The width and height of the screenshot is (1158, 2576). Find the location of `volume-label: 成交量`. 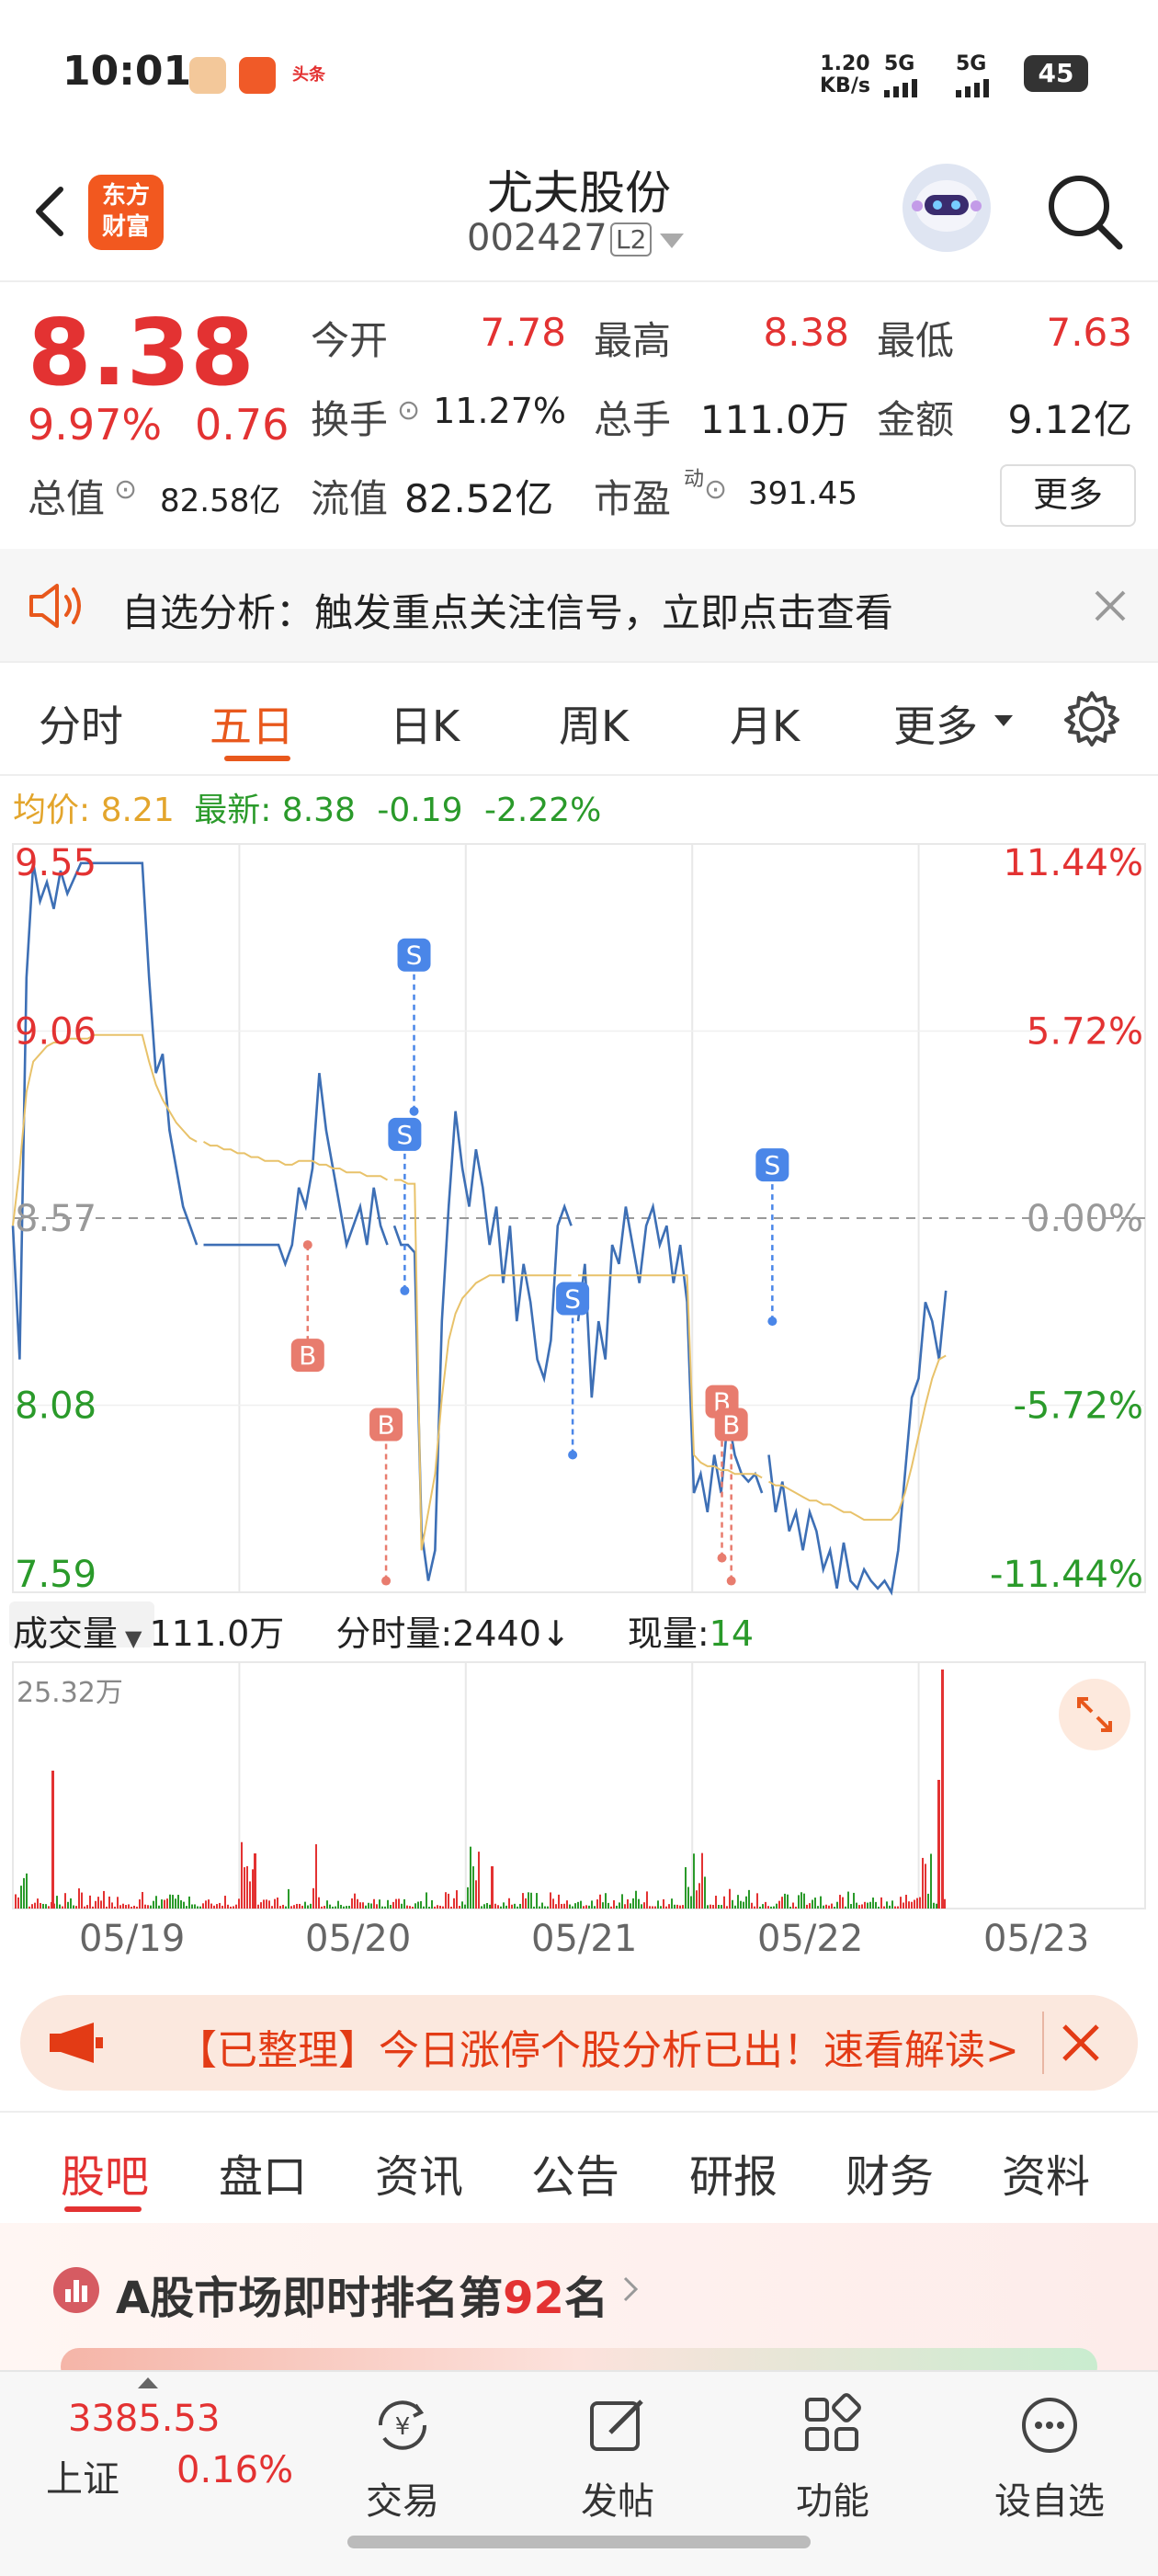

volume-label: 成交量 is located at coordinates (65, 1633).